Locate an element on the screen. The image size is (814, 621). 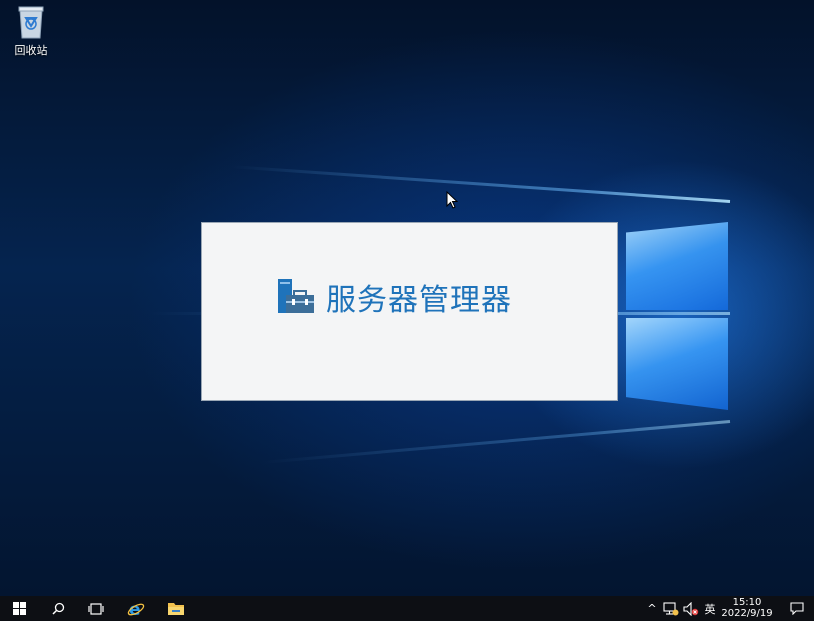
clock-time: 15:10 is located at coordinates (747, 602).